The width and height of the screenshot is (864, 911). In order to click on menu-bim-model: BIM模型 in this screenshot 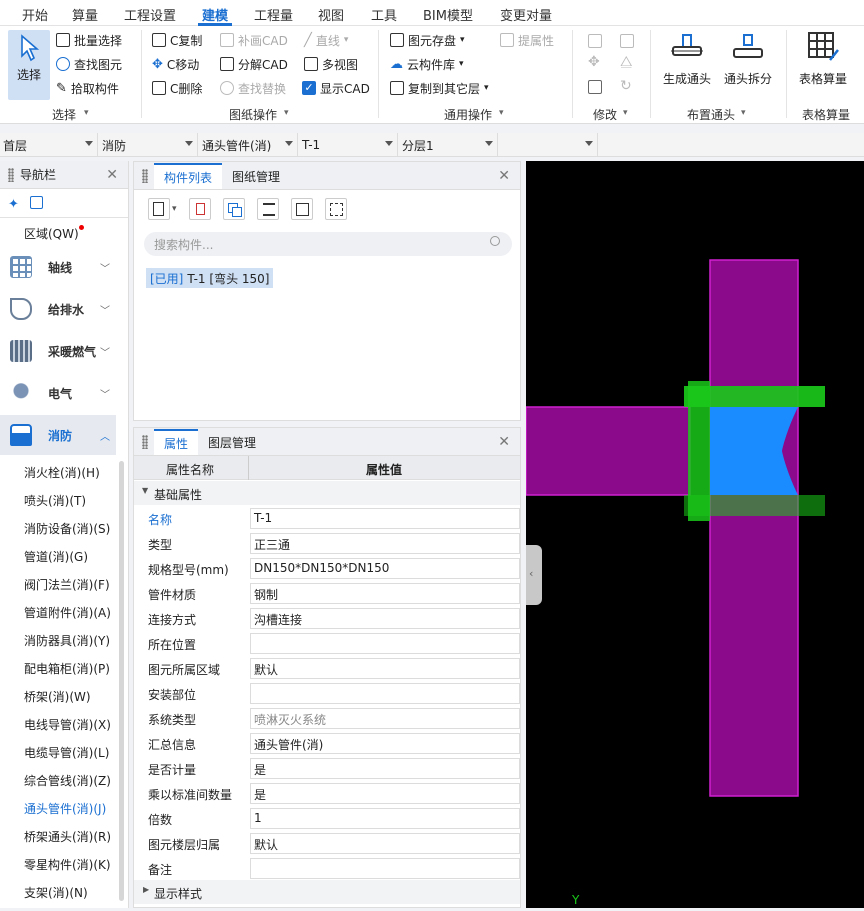, I will do `click(448, 14)`.